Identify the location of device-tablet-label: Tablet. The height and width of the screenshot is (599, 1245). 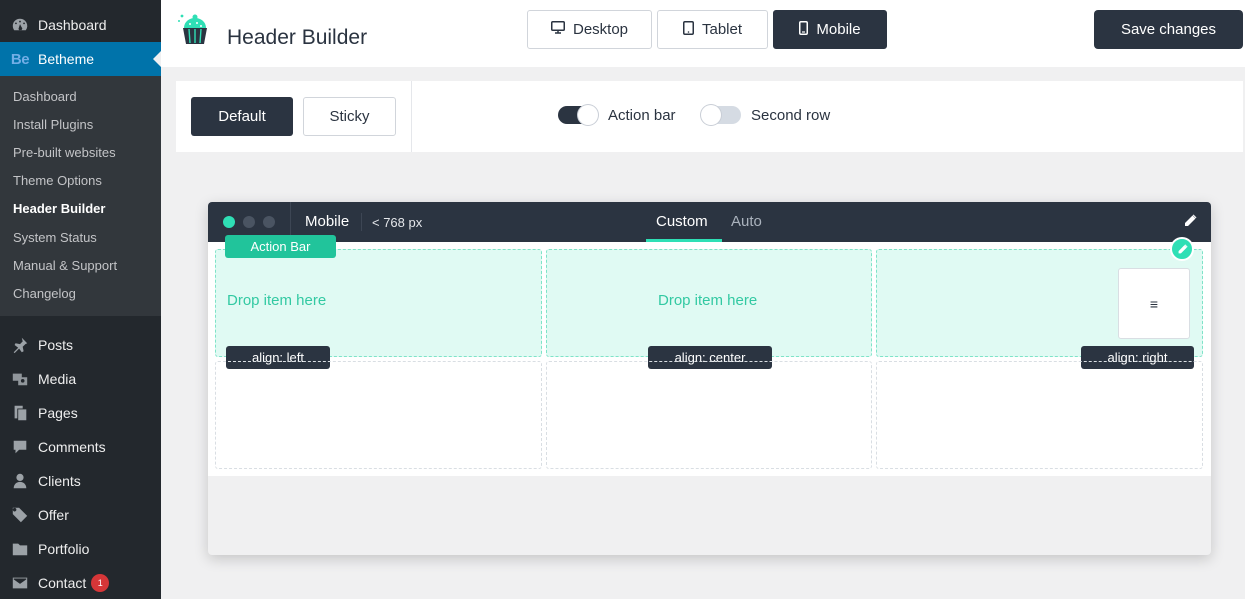
(722, 29).